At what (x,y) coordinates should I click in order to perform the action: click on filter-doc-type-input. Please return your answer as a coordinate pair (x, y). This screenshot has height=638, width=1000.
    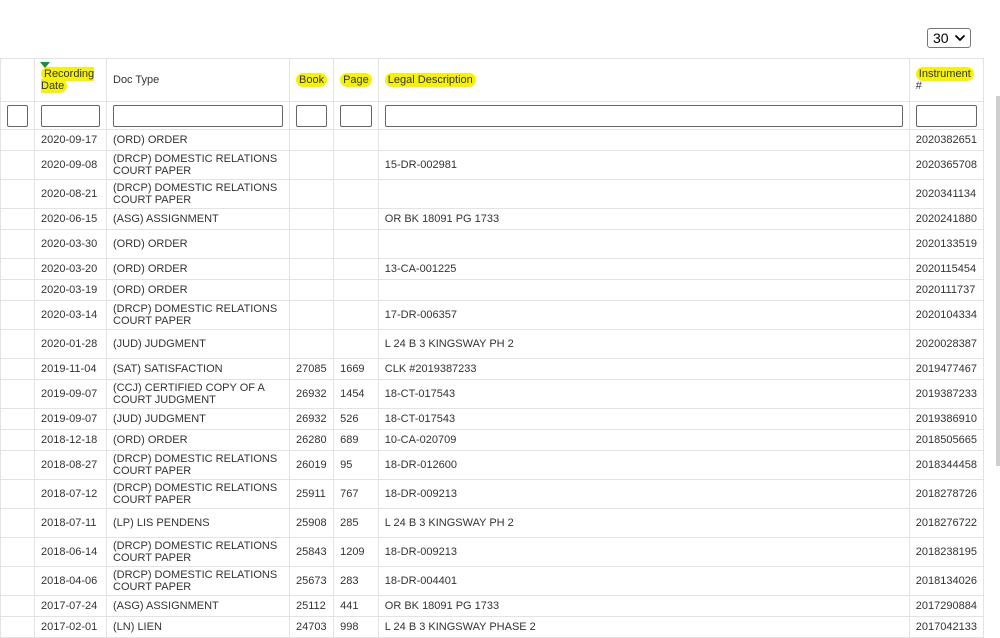
    Looking at the image, I should click on (198, 115).